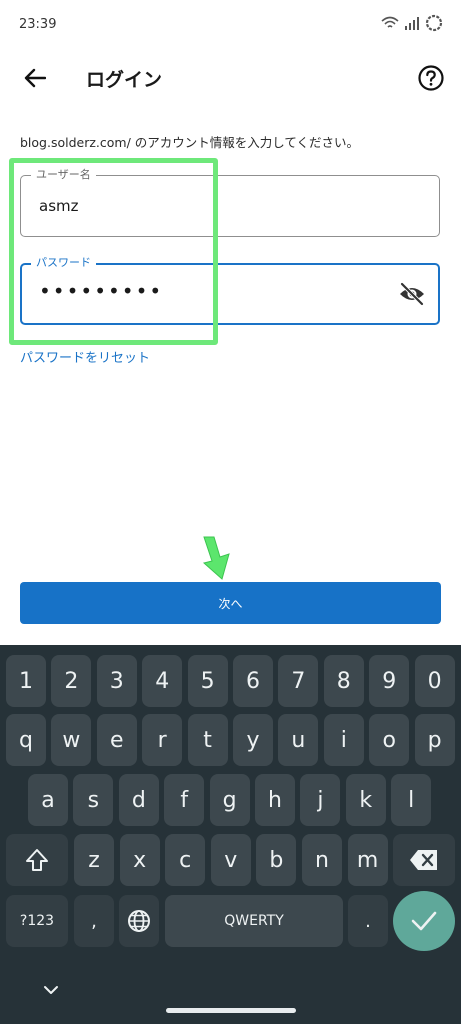 The height and width of the screenshot is (1024, 461). Describe the element at coordinates (368, 921) in the screenshot. I see `period-key: .` at that location.